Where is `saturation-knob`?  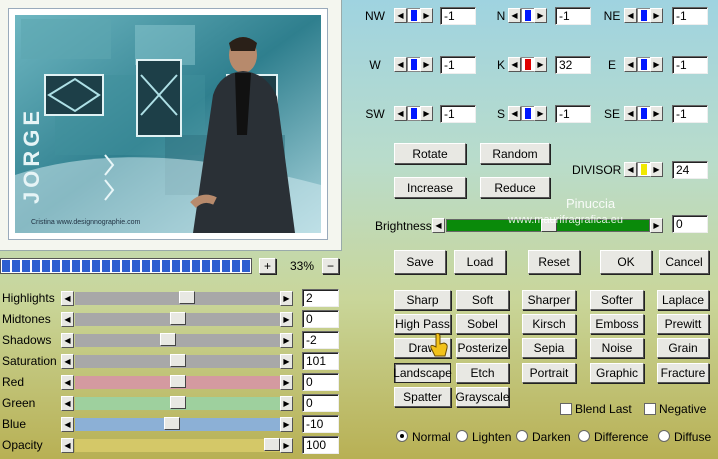 saturation-knob is located at coordinates (178, 360).